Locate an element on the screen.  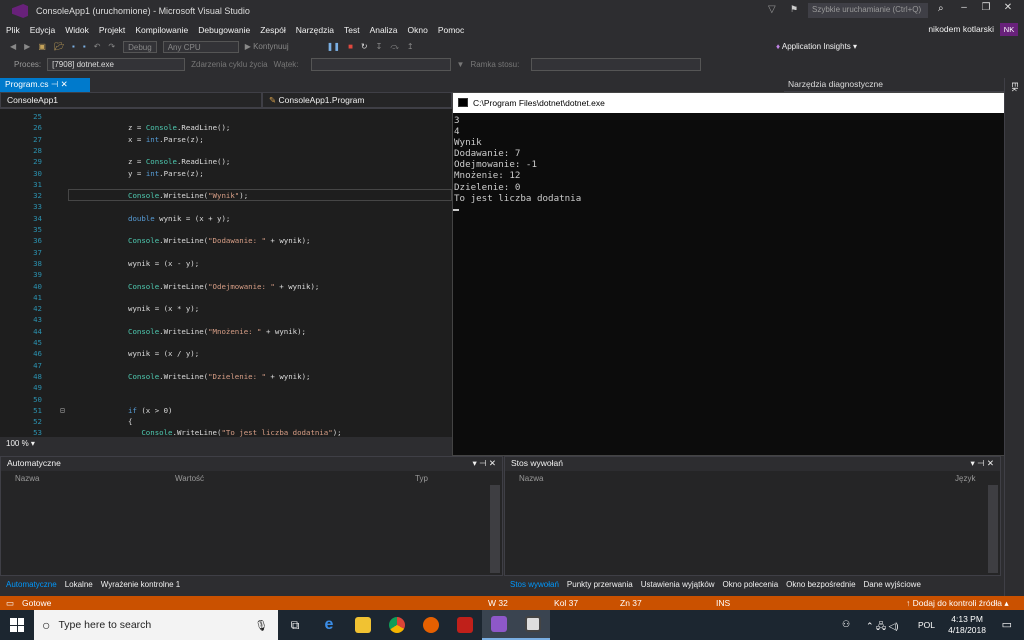
stack-frame-dropdown is located at coordinates (616, 64).